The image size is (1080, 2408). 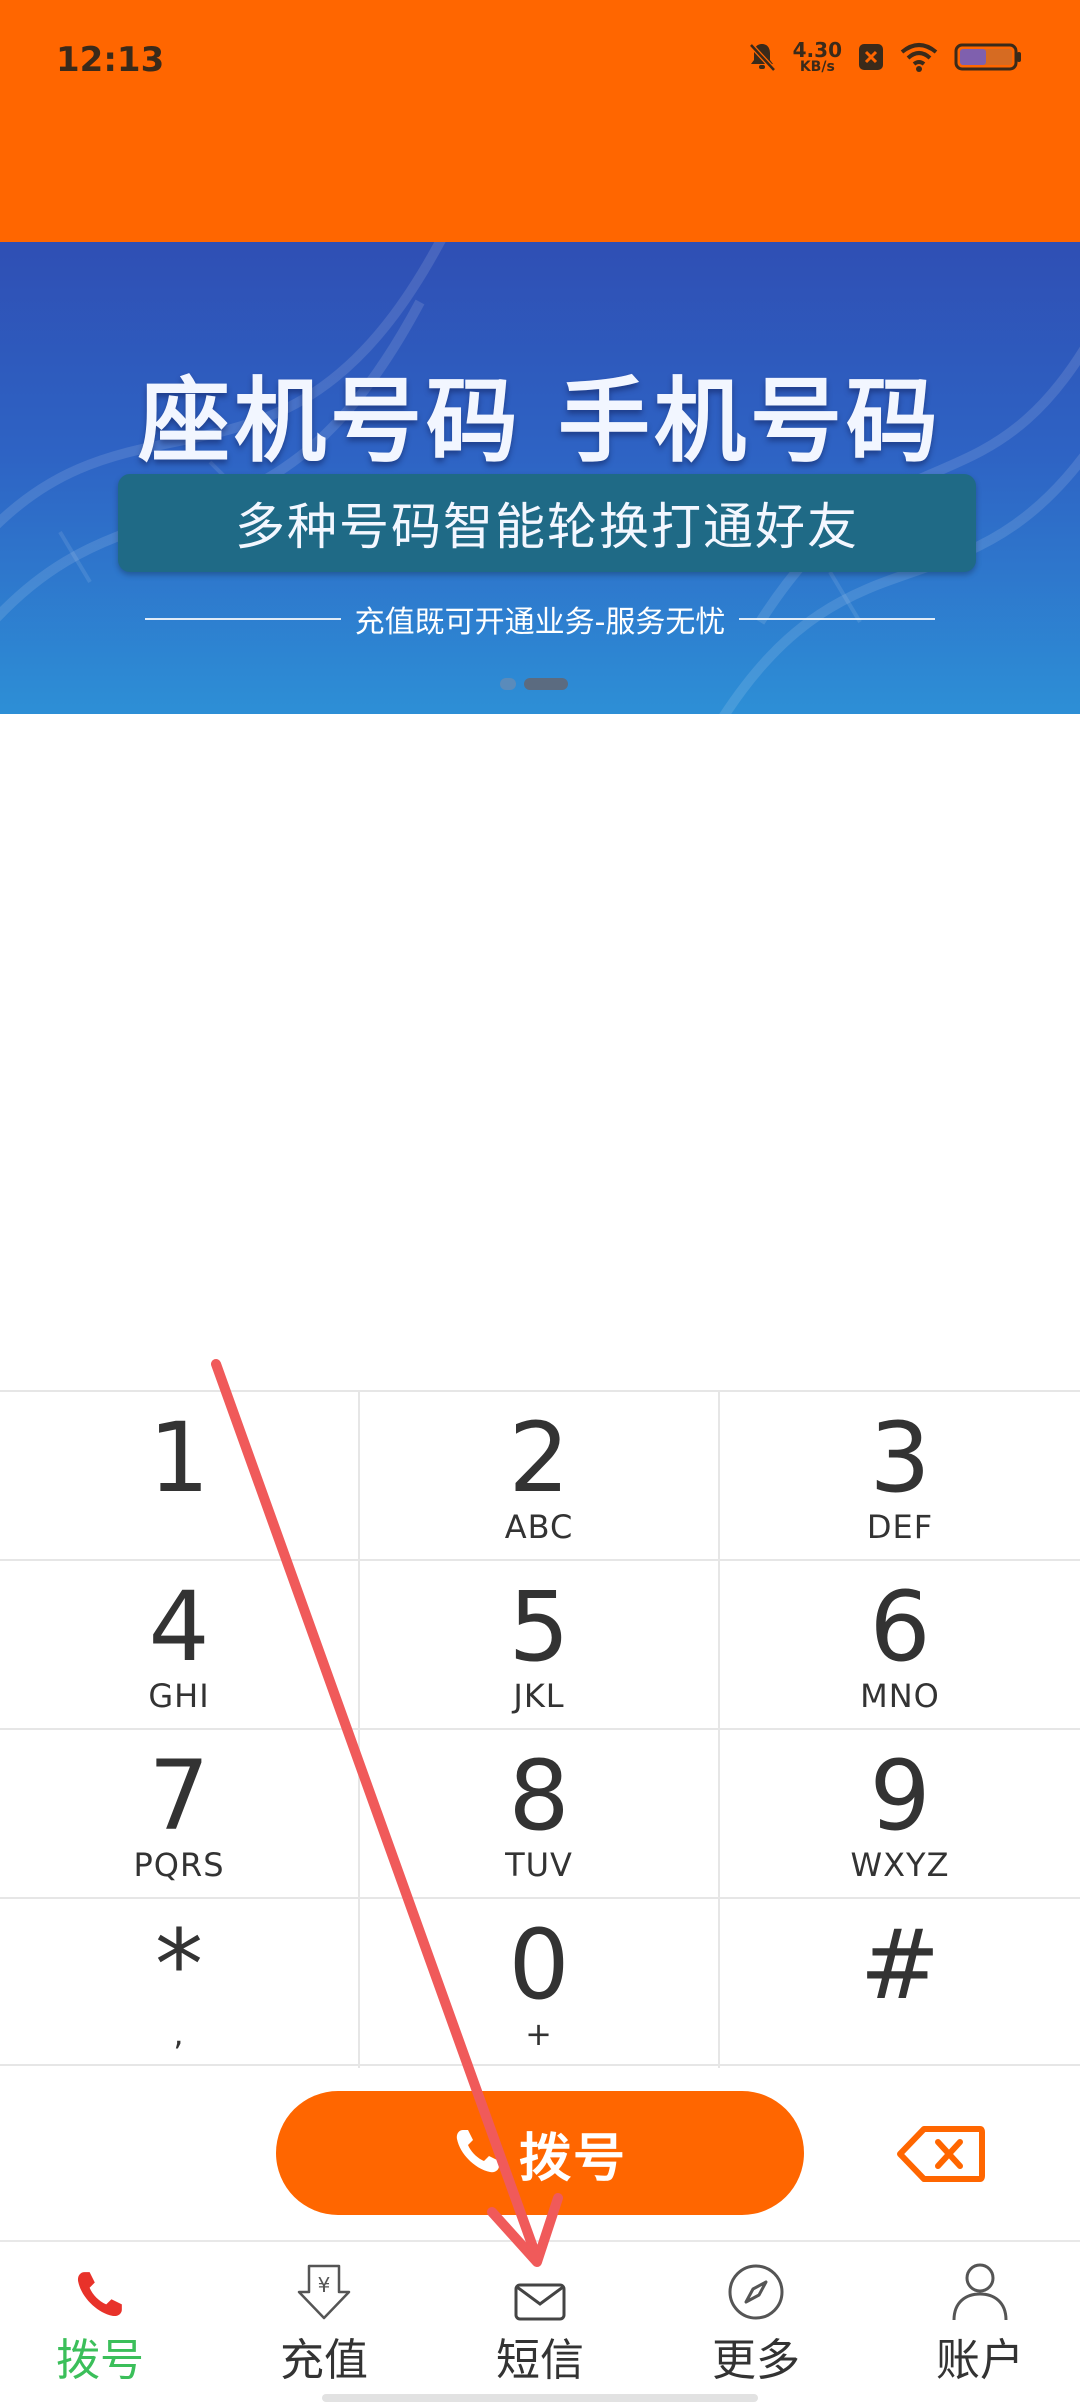 I want to click on backspace-button, so click(x=941, y=2154).